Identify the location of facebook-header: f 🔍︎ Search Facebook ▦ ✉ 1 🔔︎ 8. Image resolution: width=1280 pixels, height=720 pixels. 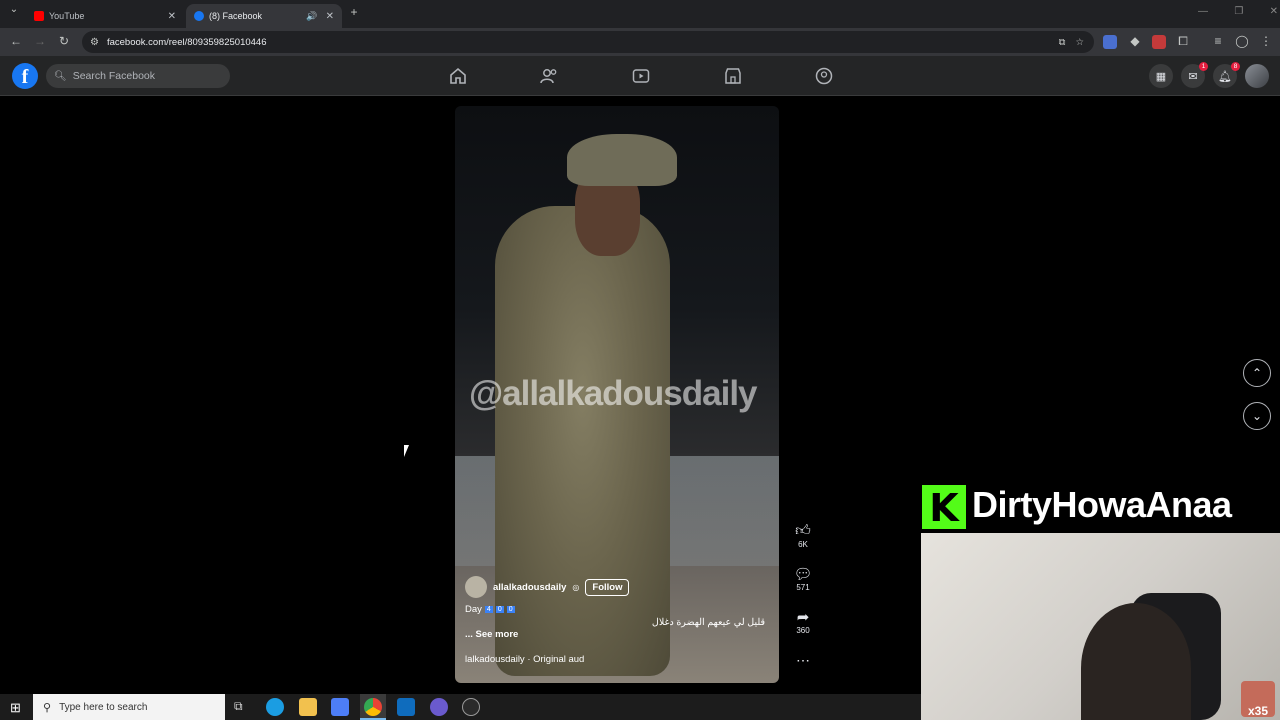
(640, 76).